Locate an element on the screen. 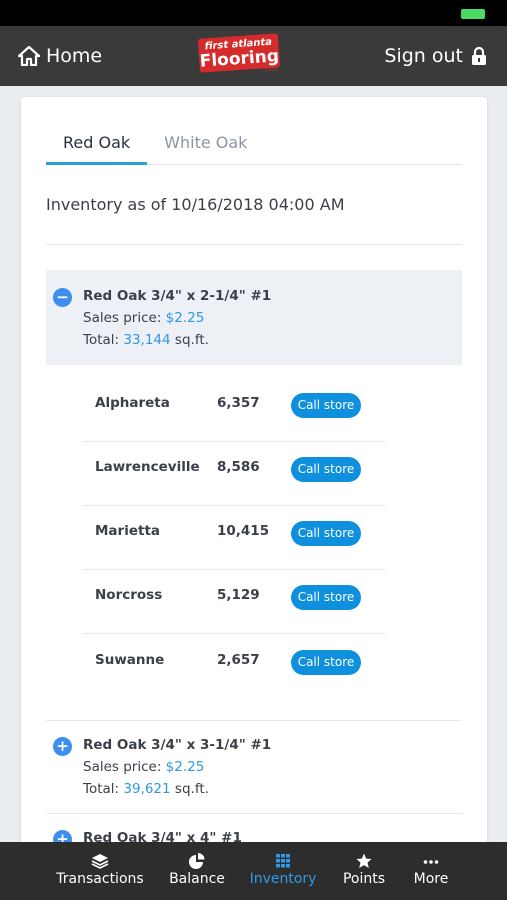  pie-chart-icon is located at coordinates (197, 861).